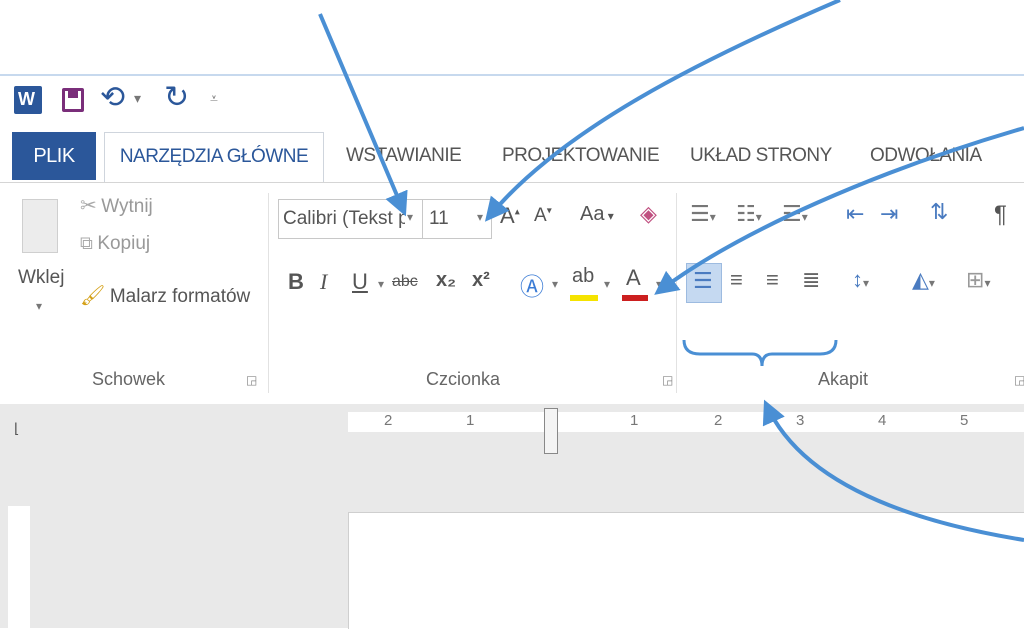 The width and height of the screenshot is (1024, 629). What do you see at coordinates (93, 296) in the screenshot?
I see `paintbrush-icon: 🖌` at bounding box center [93, 296].